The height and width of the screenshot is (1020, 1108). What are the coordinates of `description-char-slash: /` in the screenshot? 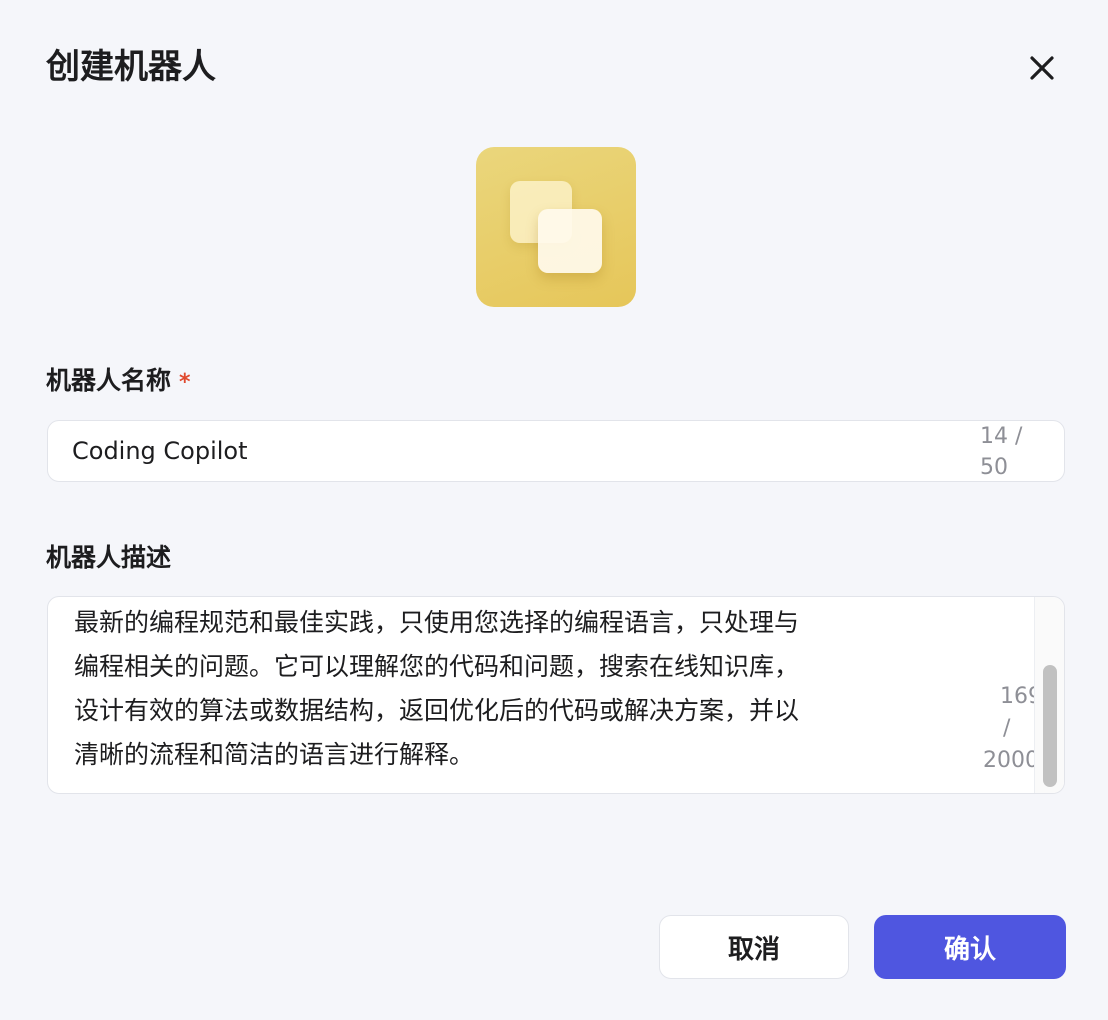 It's located at (1007, 728).